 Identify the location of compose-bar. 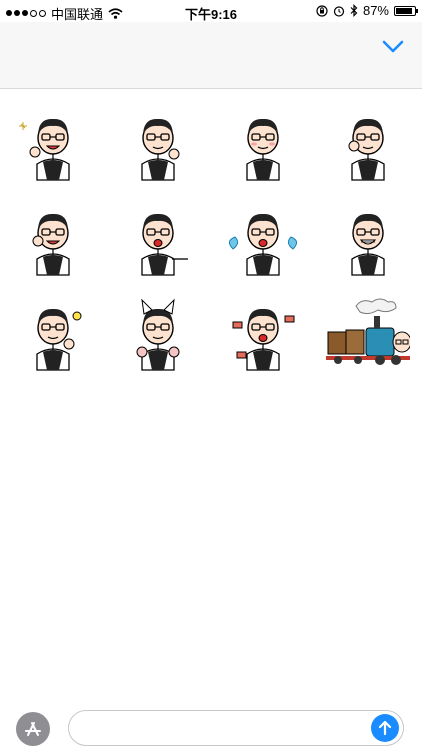
(211, 726).